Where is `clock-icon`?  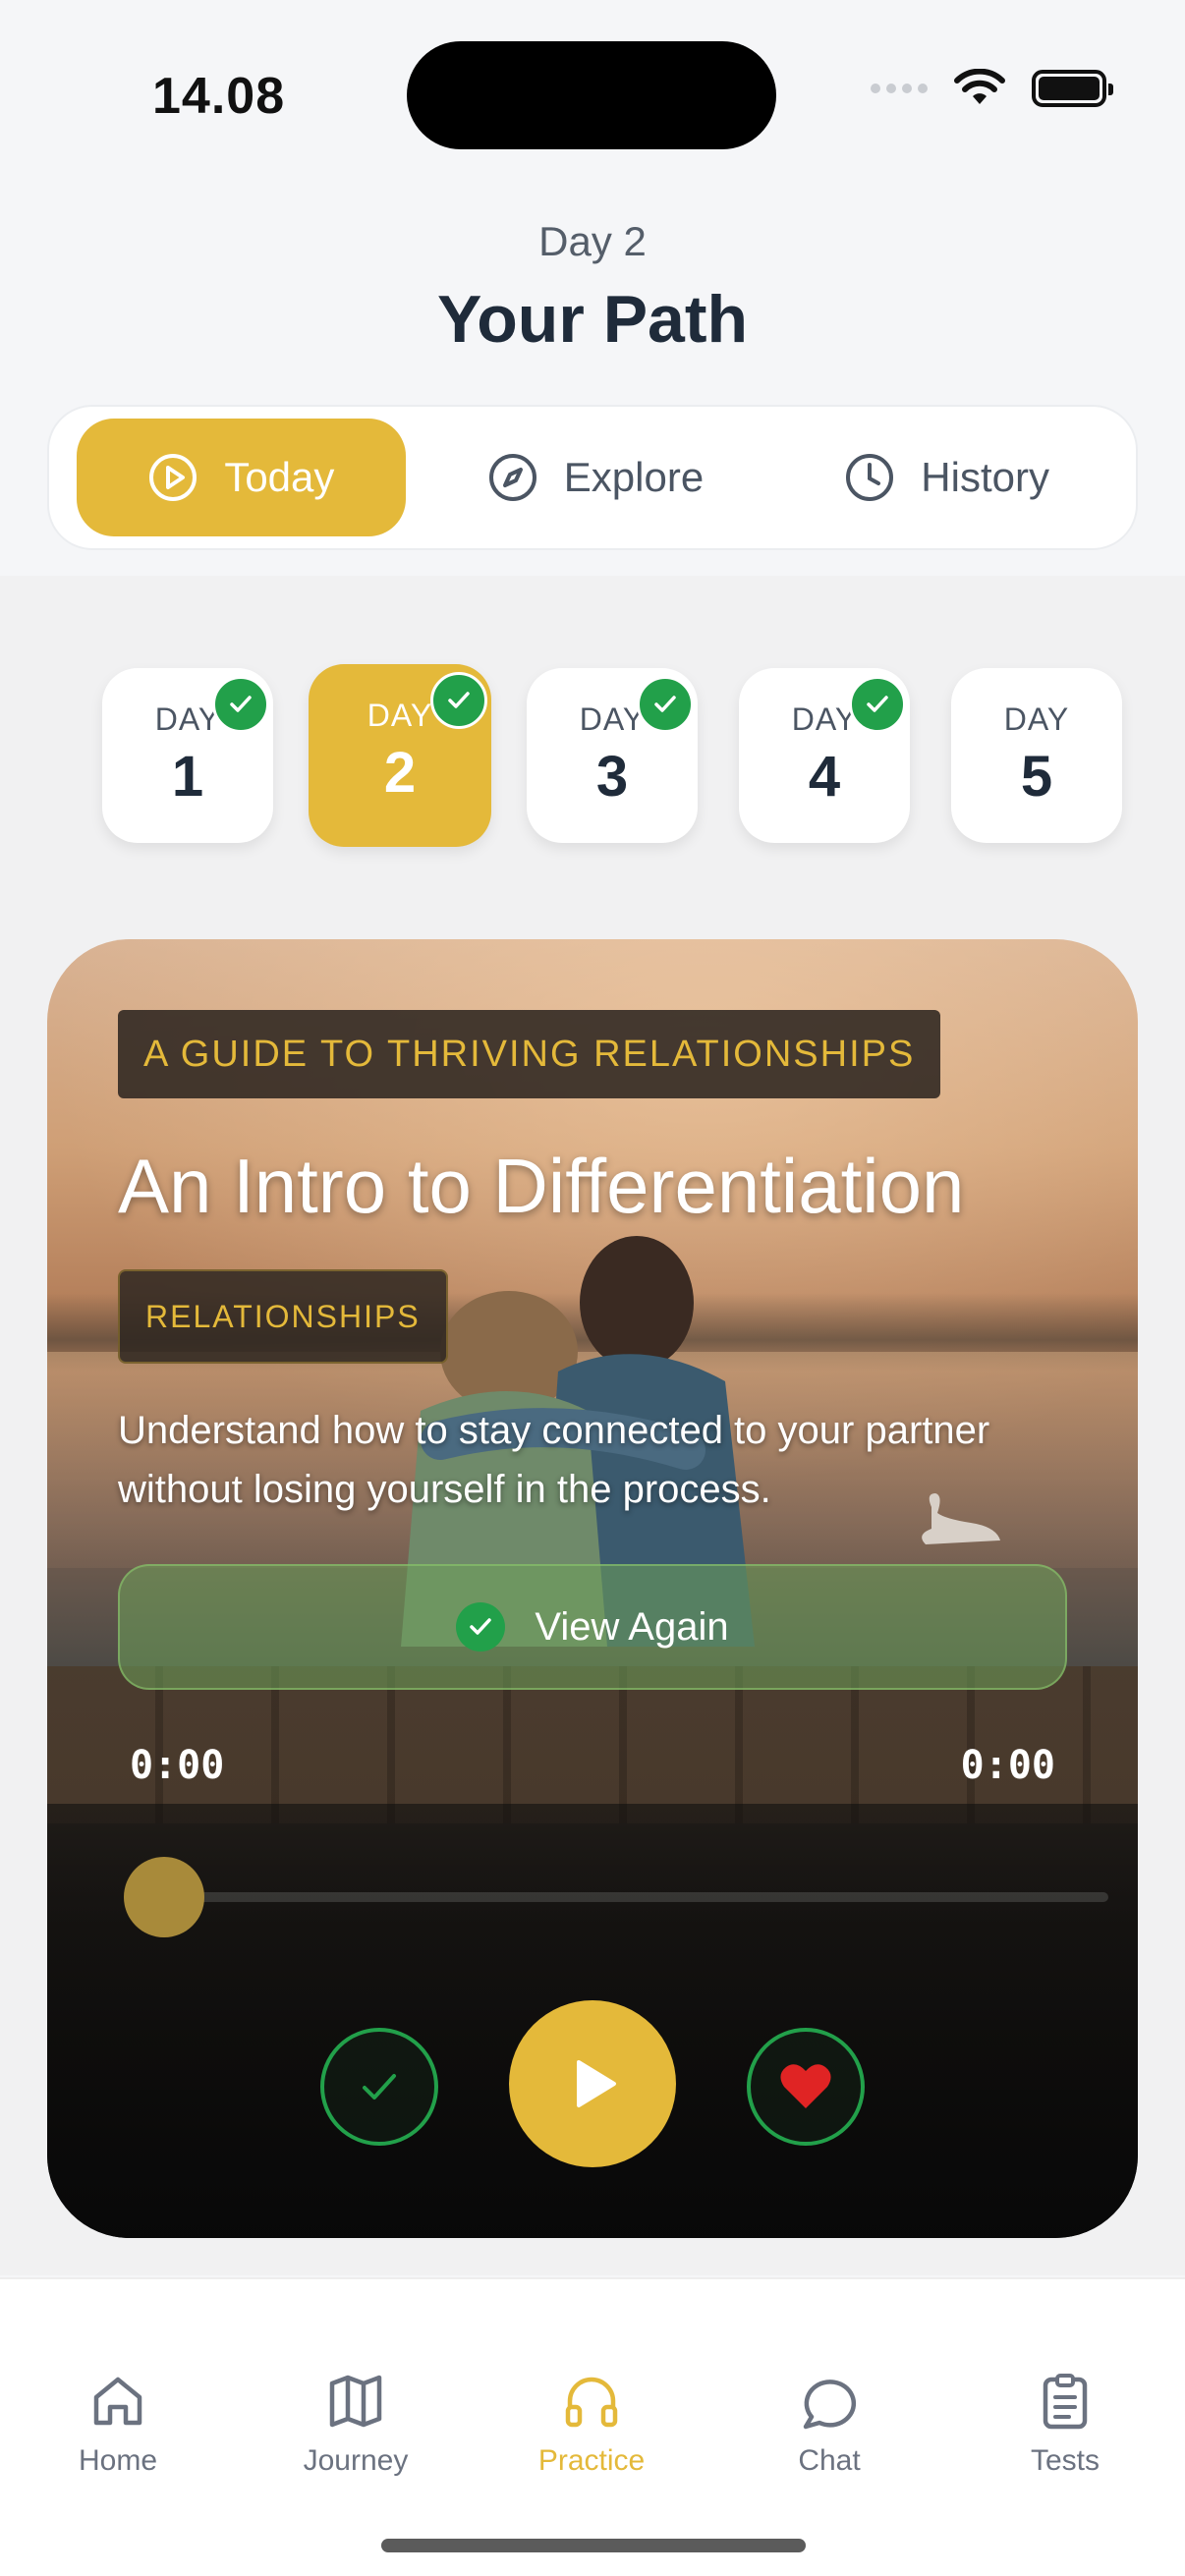 clock-icon is located at coordinates (870, 477).